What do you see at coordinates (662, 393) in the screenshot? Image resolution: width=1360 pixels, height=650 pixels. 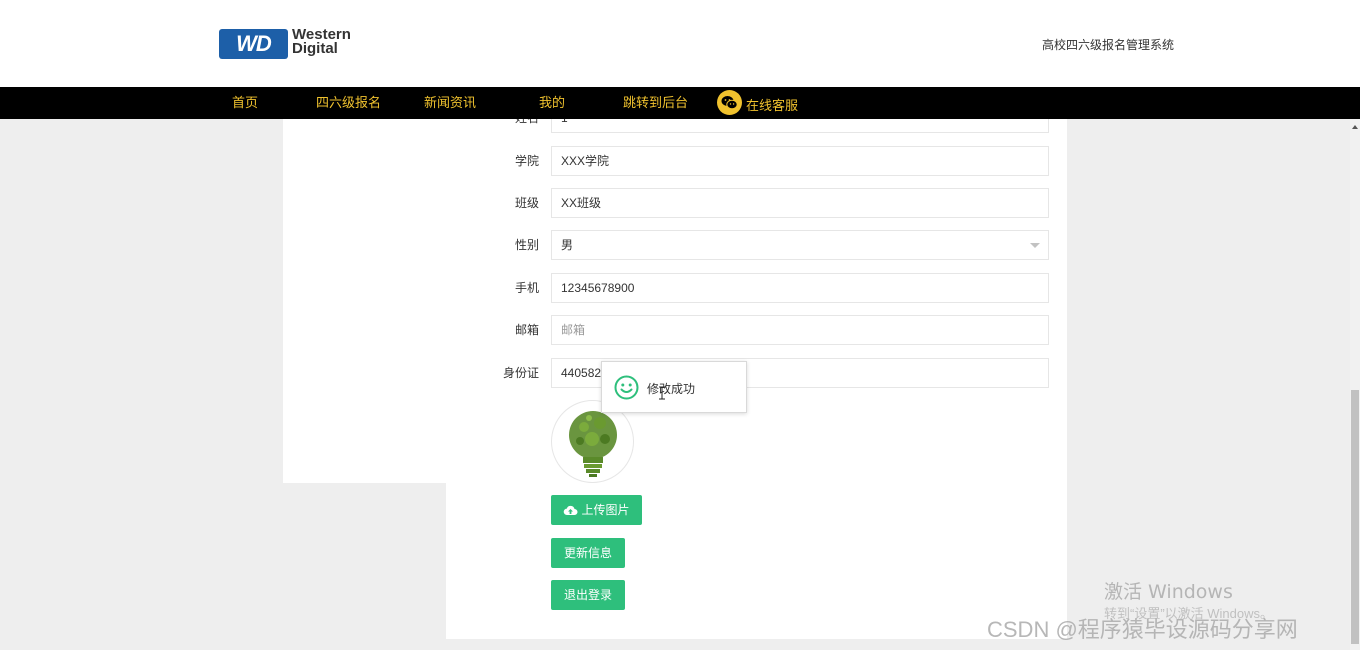 I see `text-cursor-icon` at bounding box center [662, 393].